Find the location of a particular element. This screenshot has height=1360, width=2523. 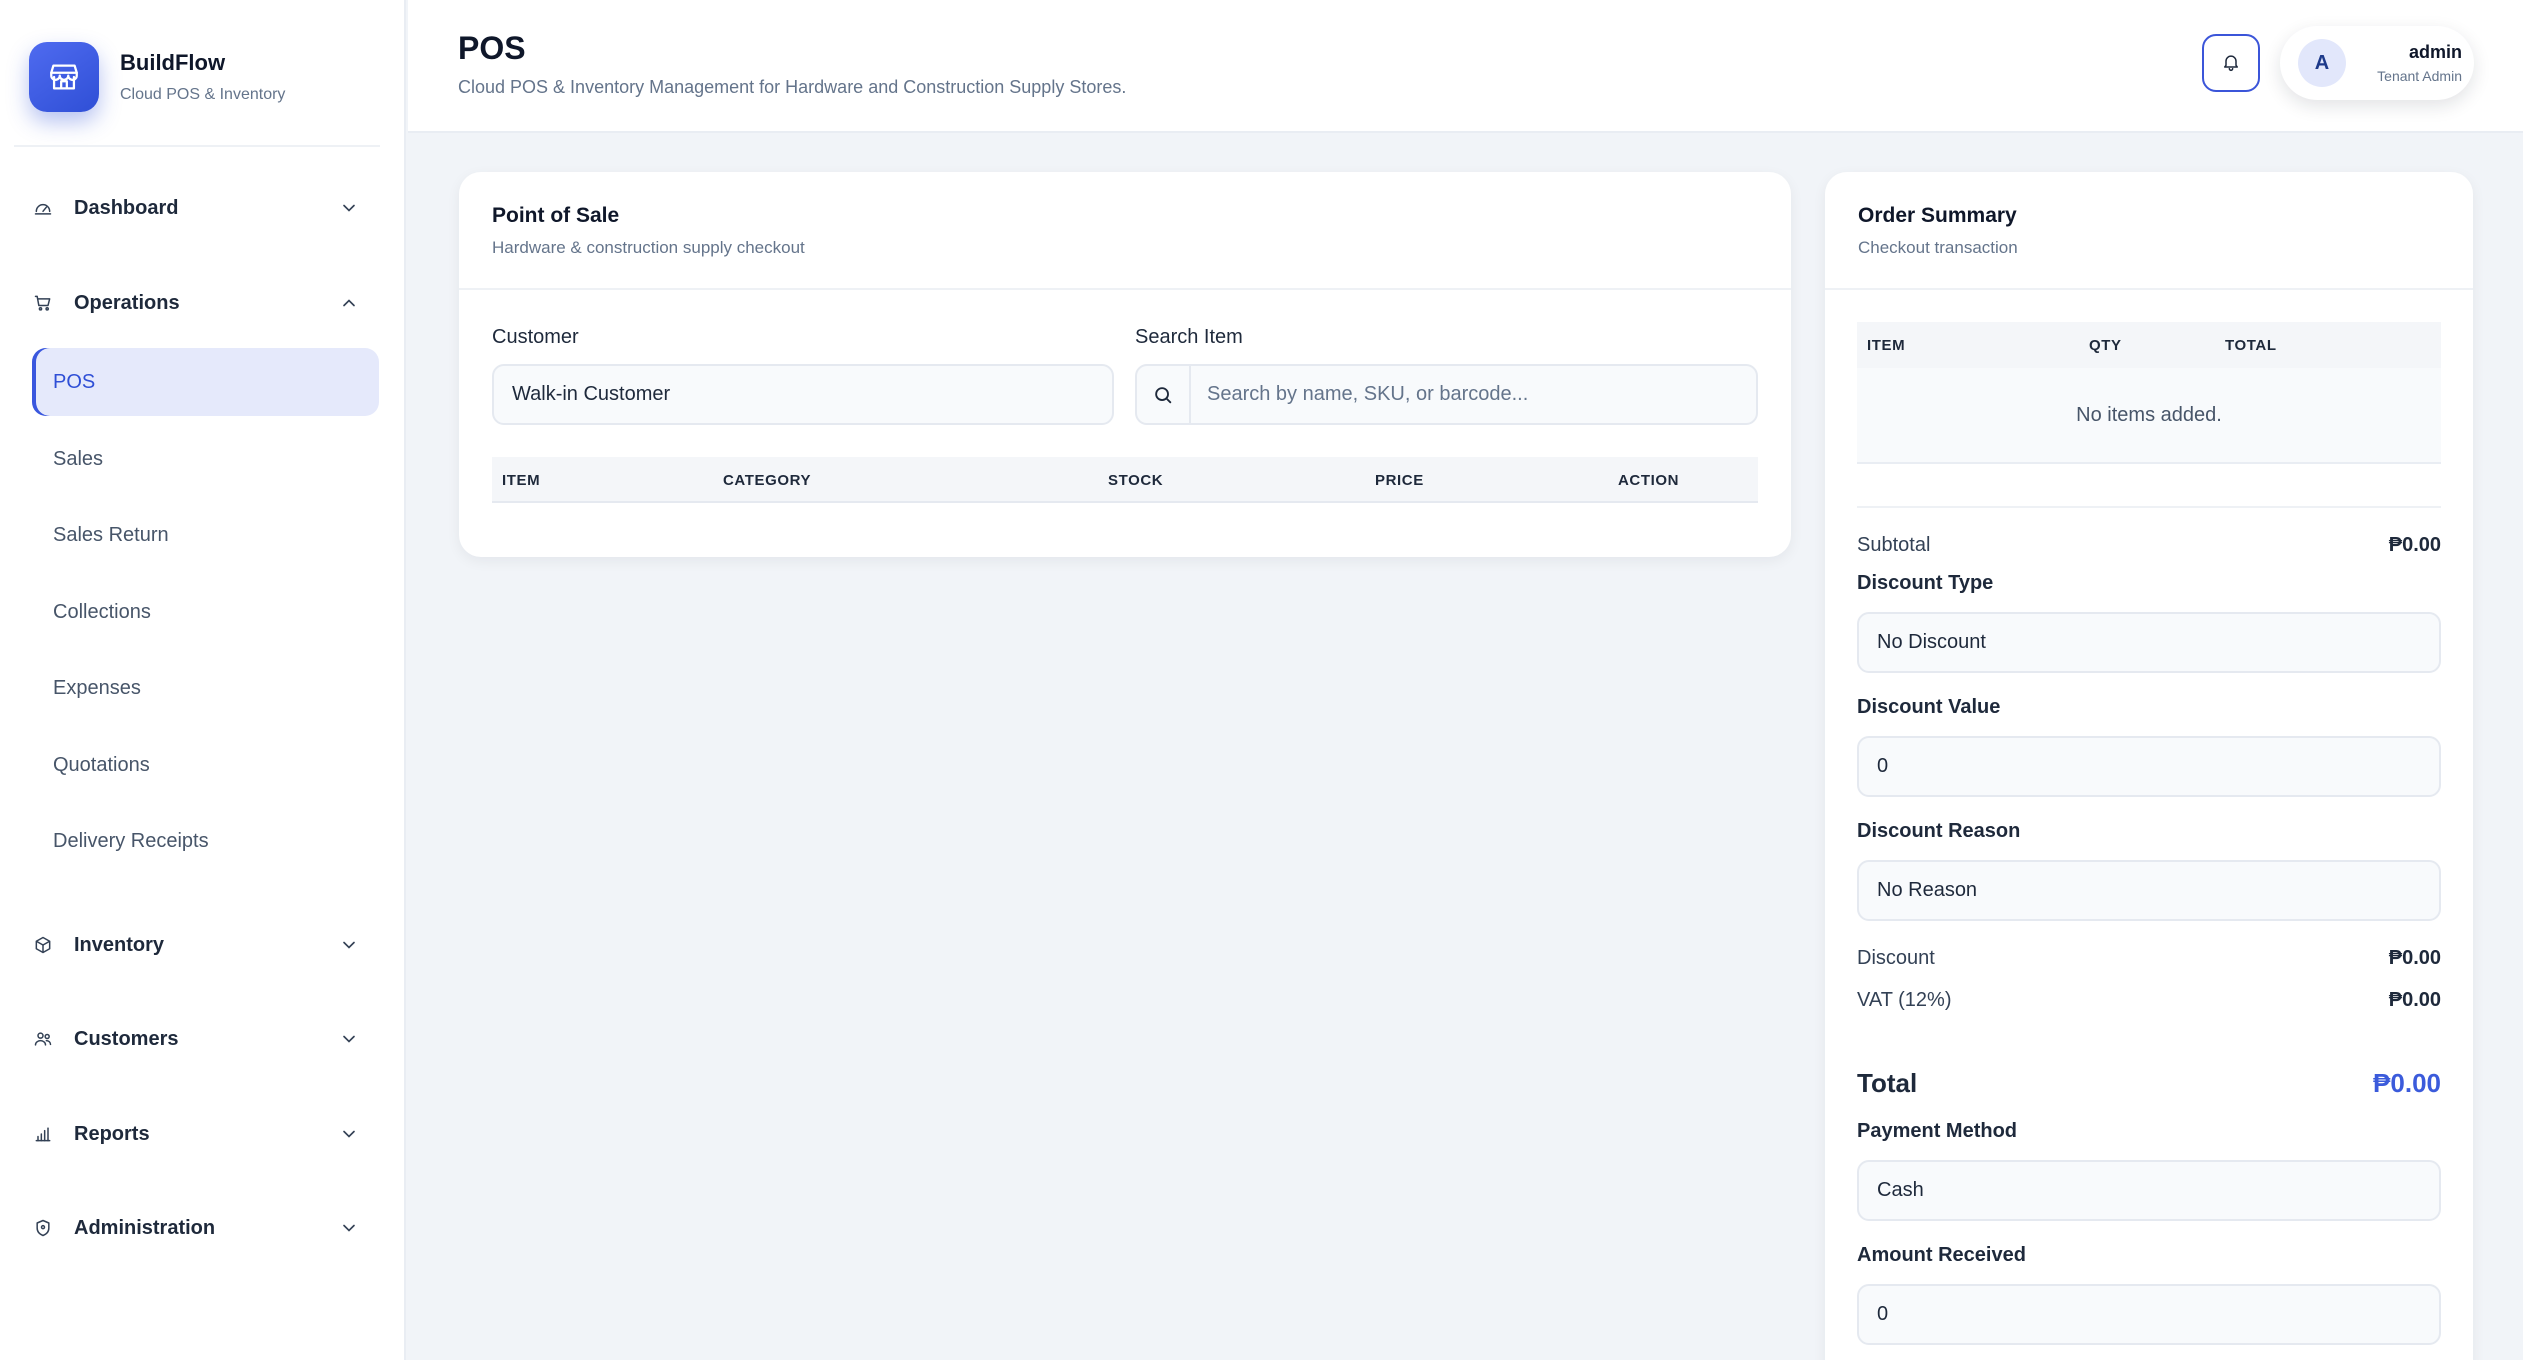

avatar: A is located at coordinates (2322, 63).